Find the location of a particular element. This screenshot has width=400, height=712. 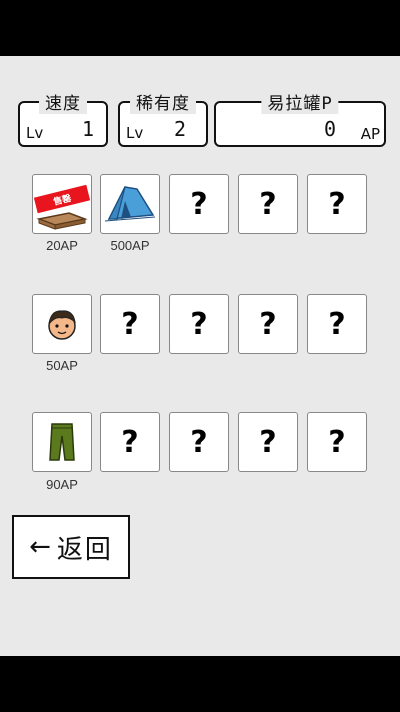

speed-lv-label: Lv is located at coordinates (35, 133).